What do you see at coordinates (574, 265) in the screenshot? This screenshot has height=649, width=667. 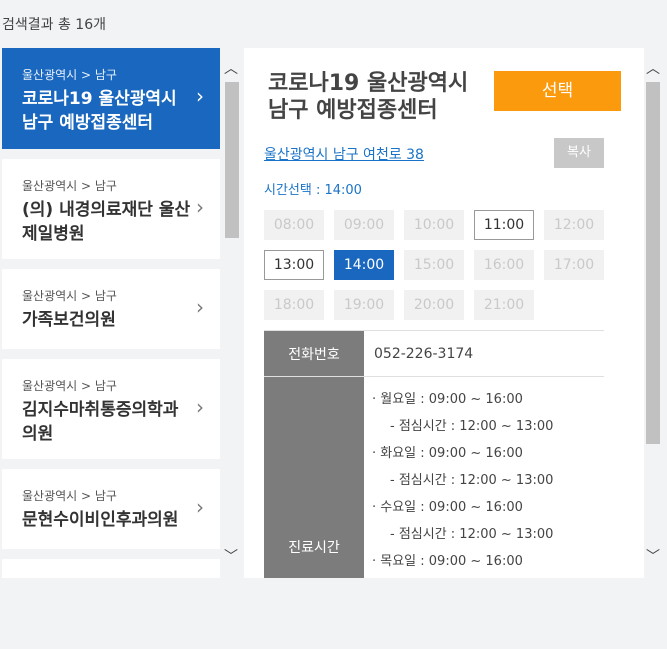 I see `time-slot: 17:00` at bounding box center [574, 265].